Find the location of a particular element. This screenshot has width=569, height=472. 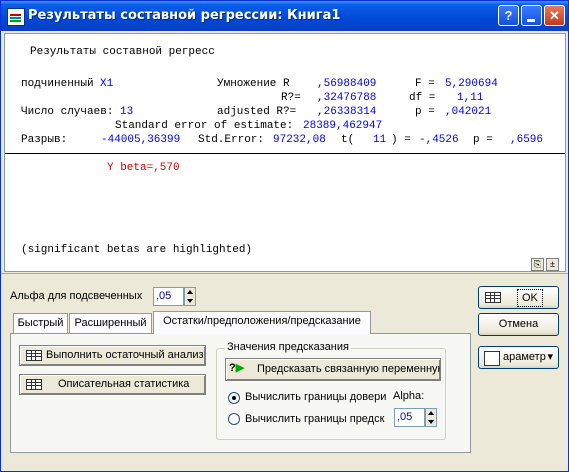

intercept-value: -44005,36399 is located at coordinates (141, 140).